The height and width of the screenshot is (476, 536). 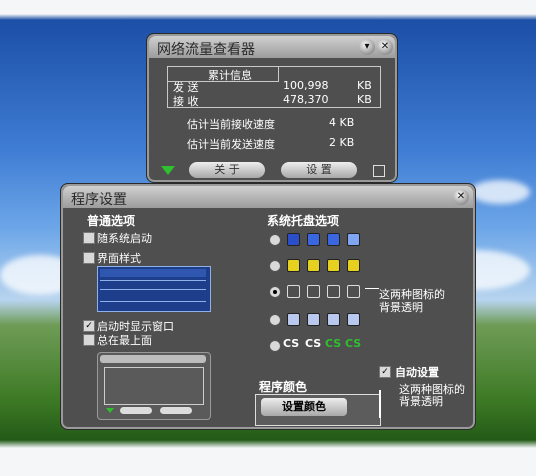 I want to click on style-preview-gray, so click(x=154, y=386).